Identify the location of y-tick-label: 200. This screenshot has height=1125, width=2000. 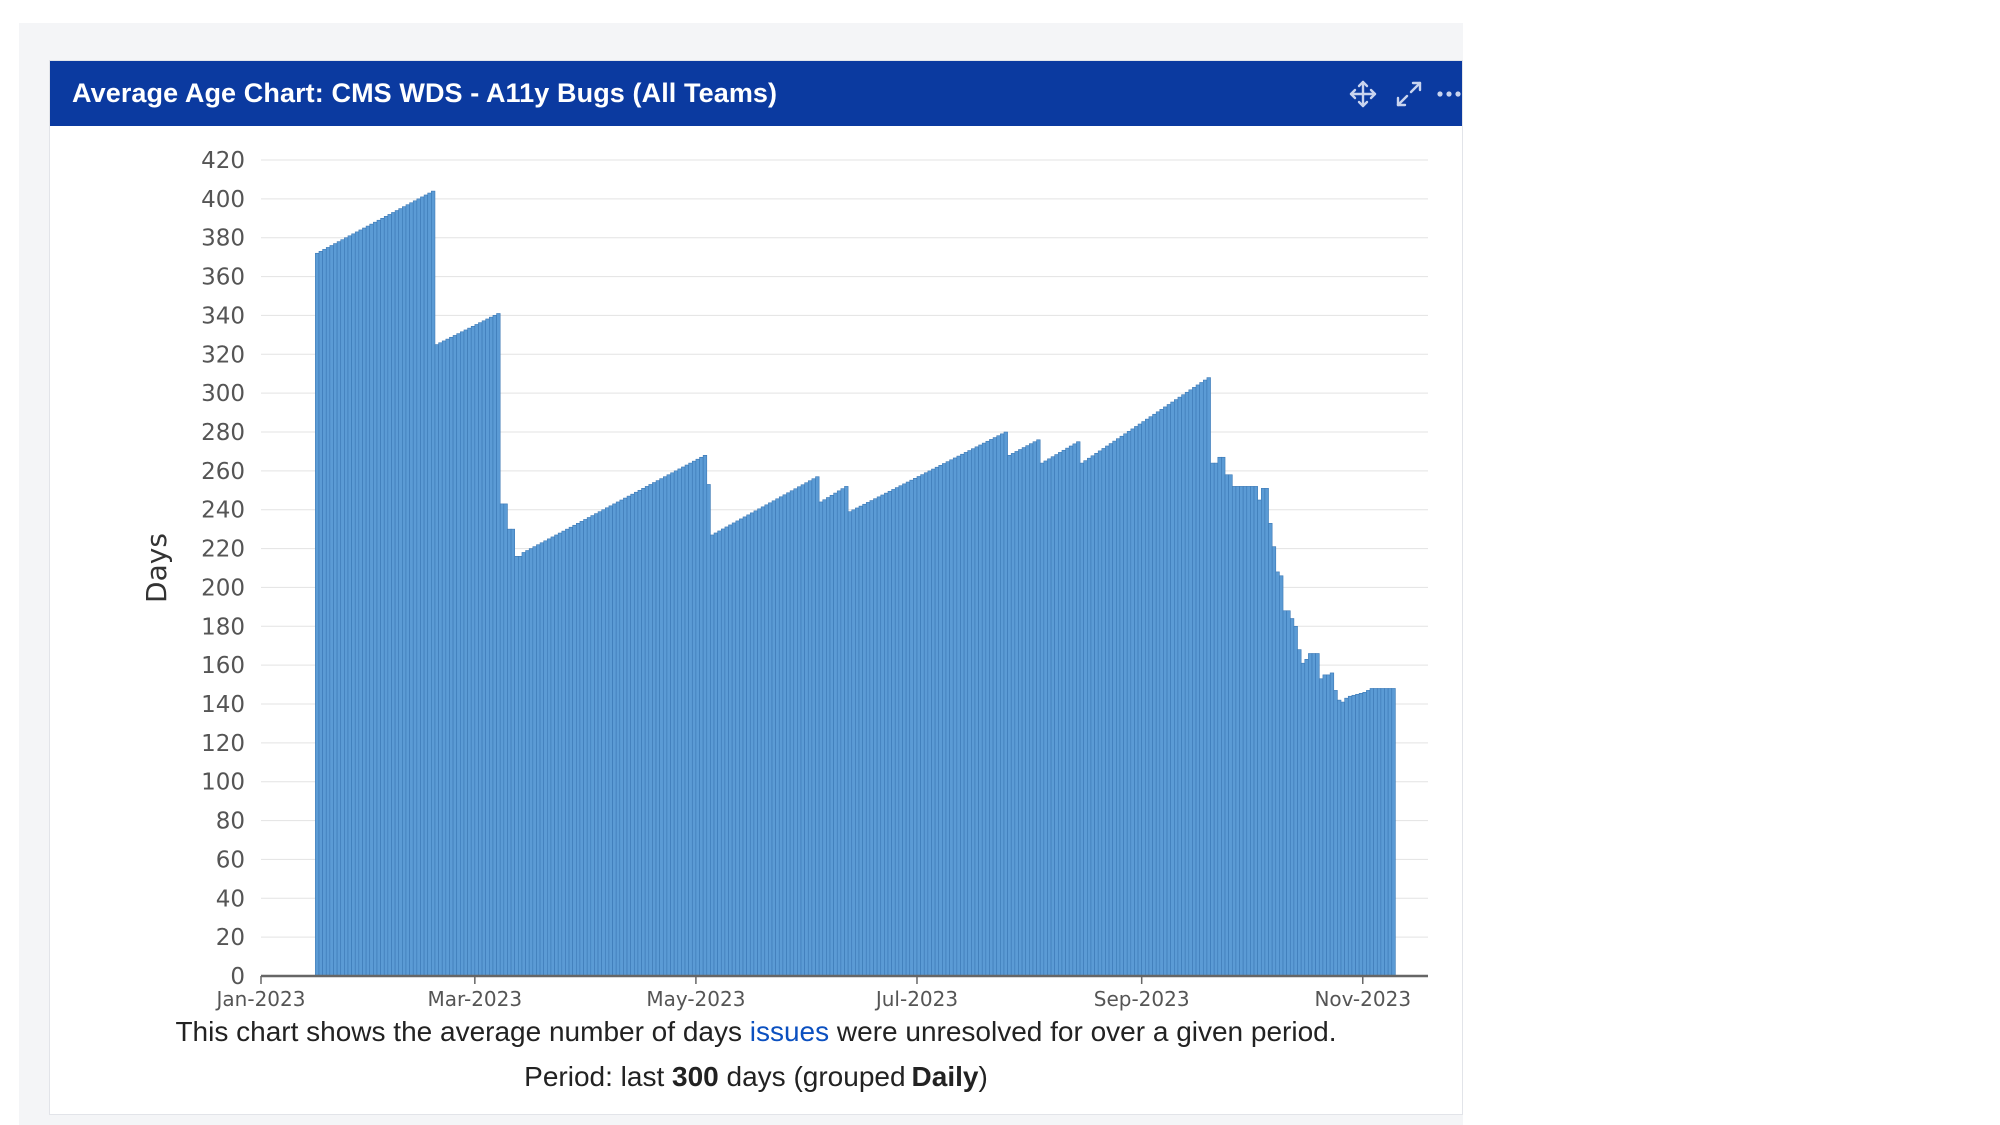
(223, 588).